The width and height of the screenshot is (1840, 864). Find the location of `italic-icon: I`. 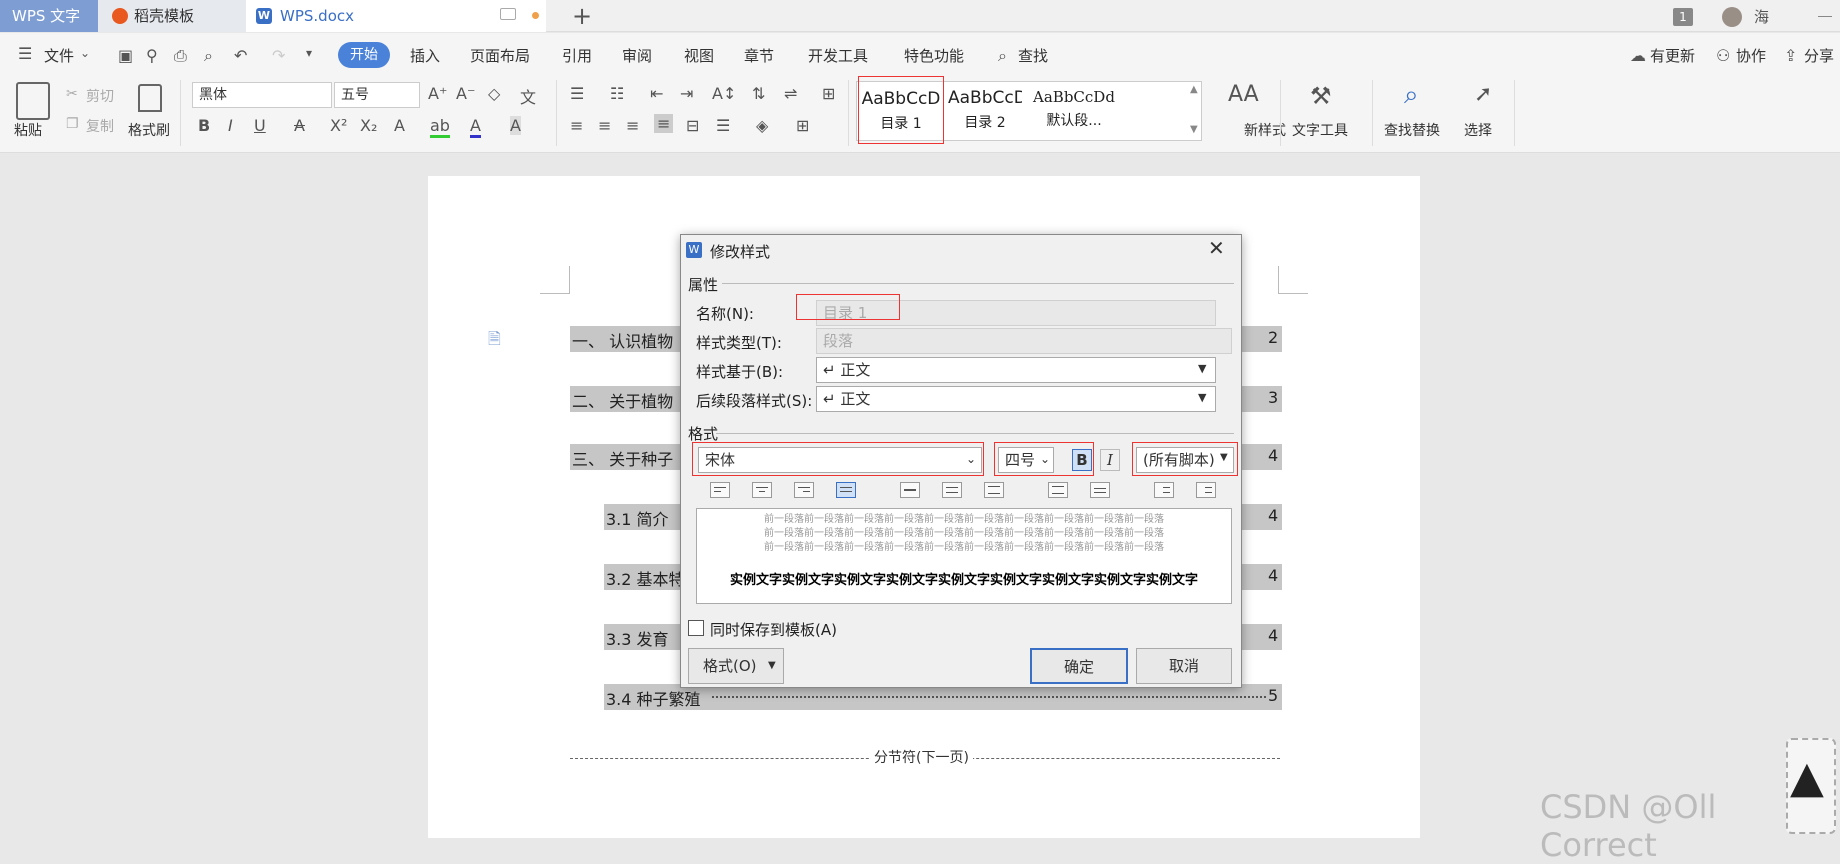

italic-icon: I is located at coordinates (230, 125).